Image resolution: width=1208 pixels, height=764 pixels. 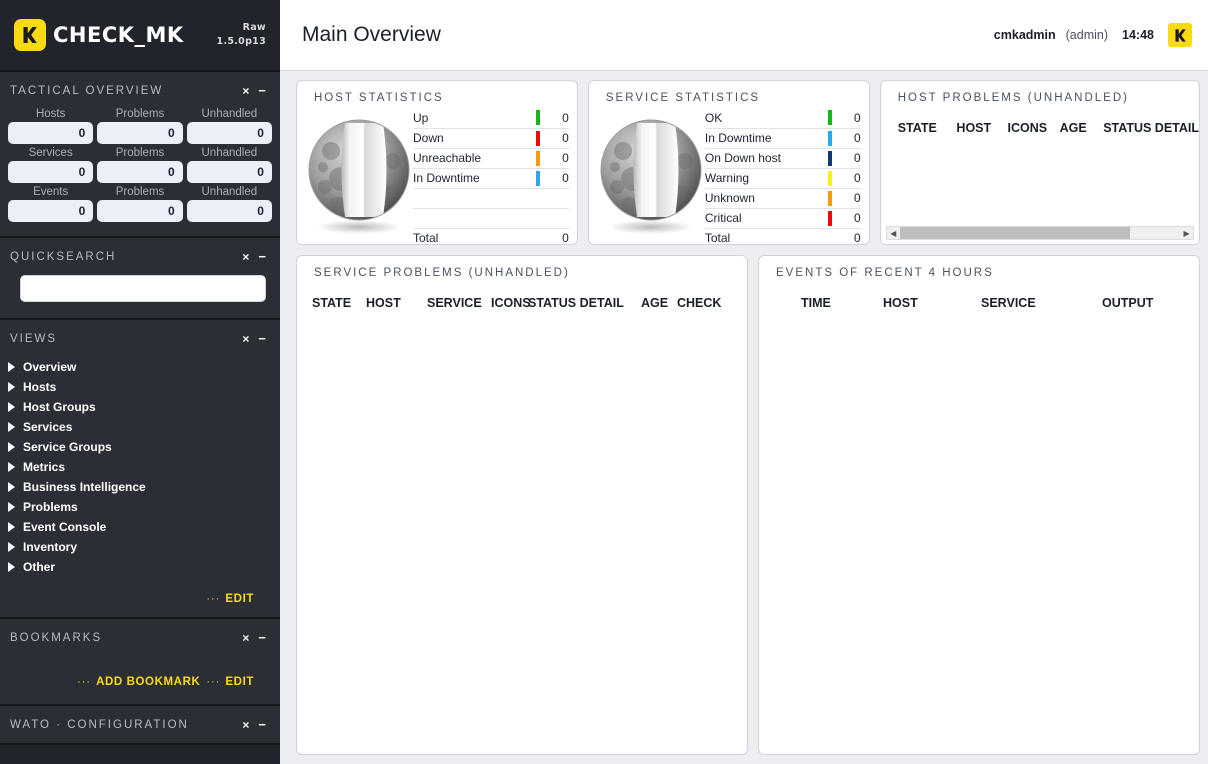 What do you see at coordinates (538, 236) in the screenshot?
I see `total-color-bar` at bounding box center [538, 236].